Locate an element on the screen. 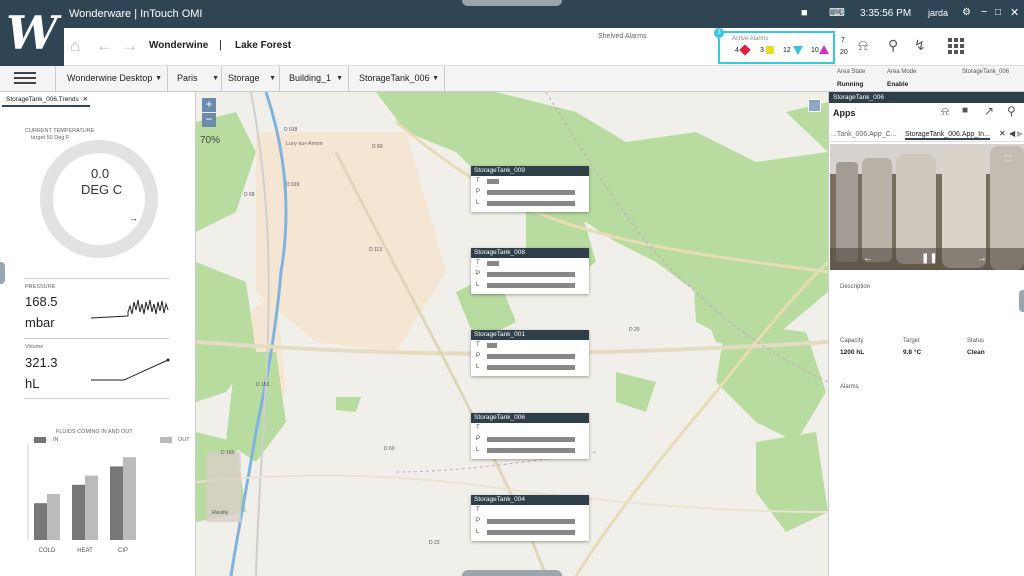 The height and width of the screenshot is (576, 1024). pause-icon: ❚❚ is located at coordinates (929, 258).